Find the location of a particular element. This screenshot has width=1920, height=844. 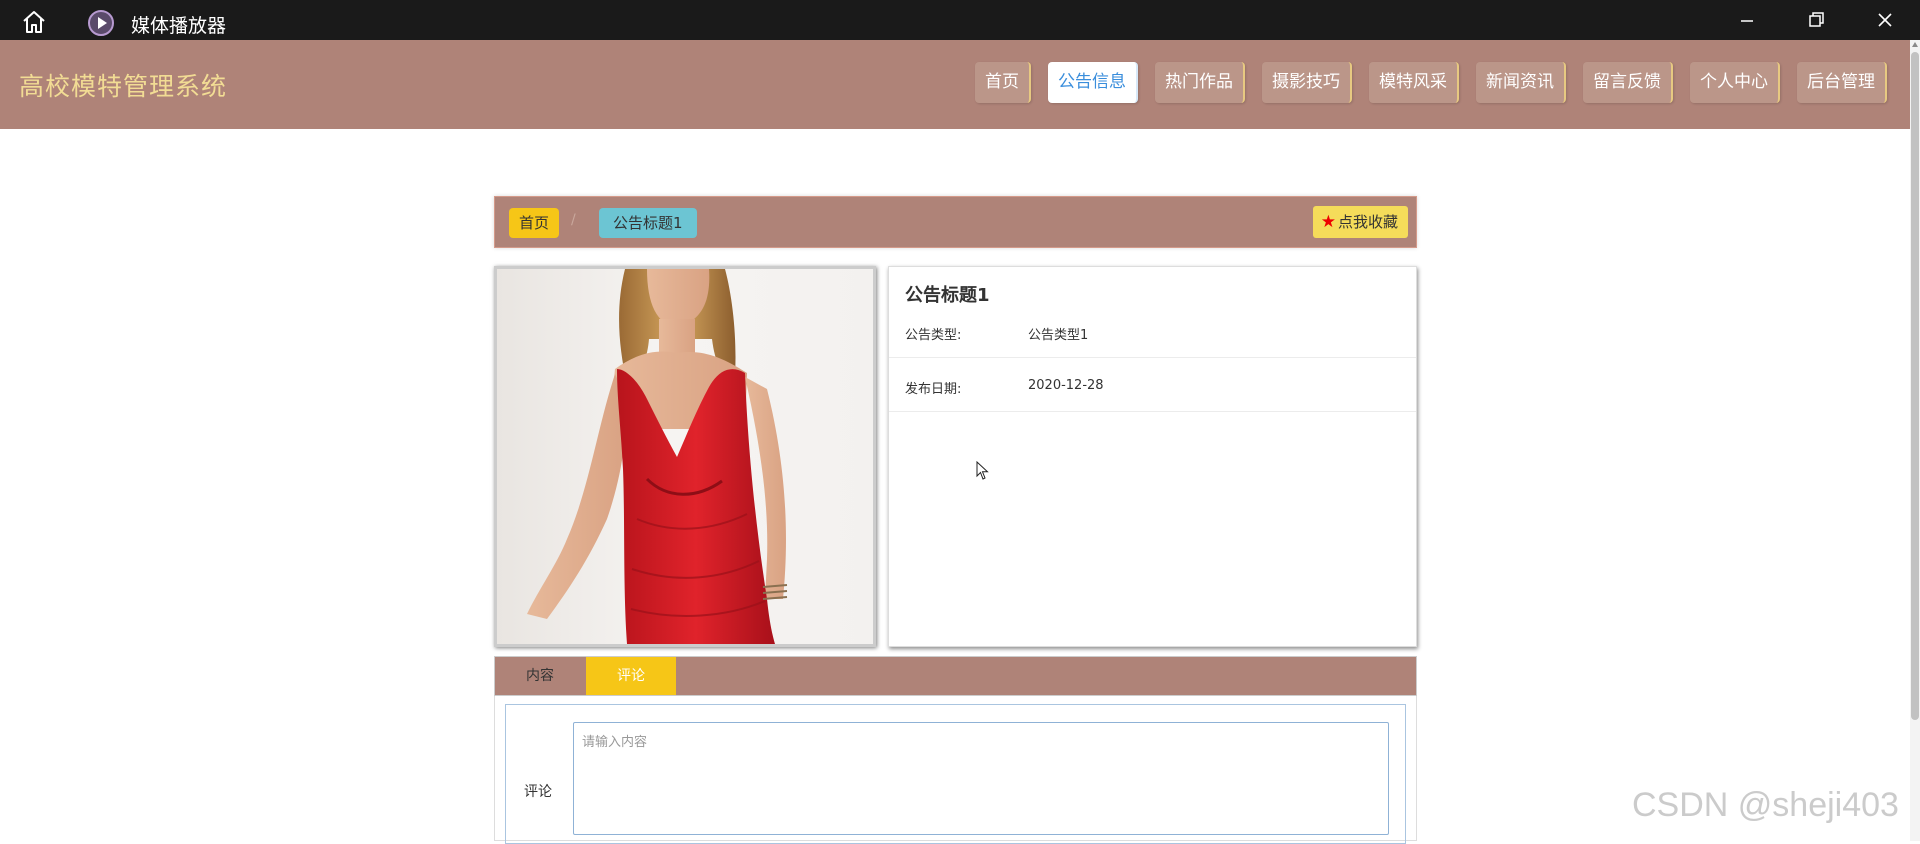

window-titlebar: 媒体播放器 is located at coordinates (960, 20).